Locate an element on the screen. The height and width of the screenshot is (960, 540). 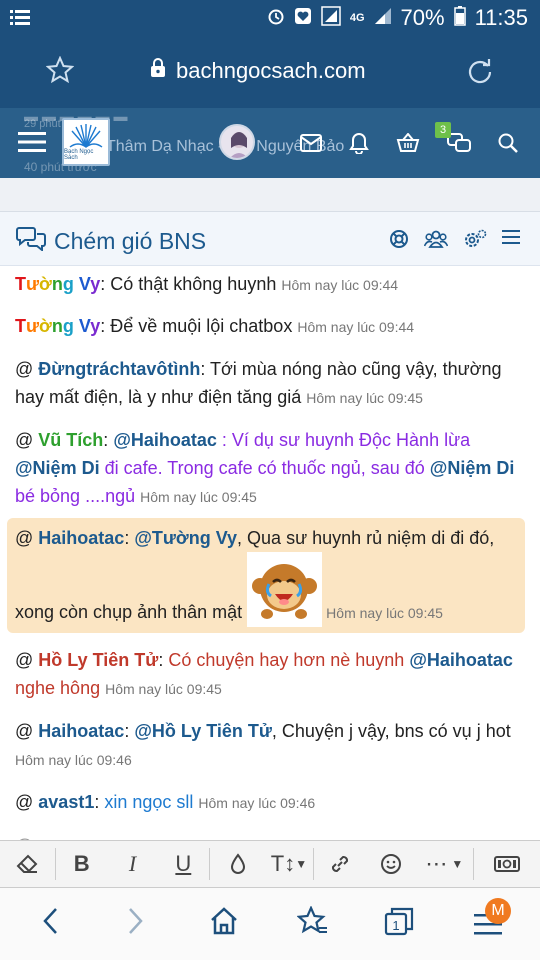
editor-toolbar: B I U T↕ ▼ ⋯ ▼ is located at coordinates (270, 864).